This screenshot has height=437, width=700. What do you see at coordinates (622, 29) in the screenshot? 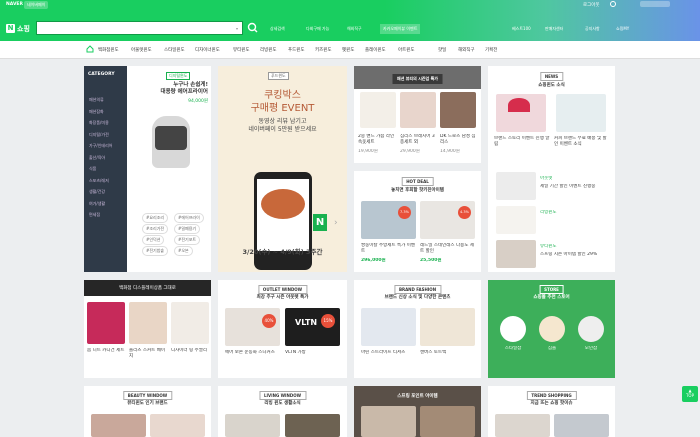
I see `shopping-my-link: 쇼핑MY` at bounding box center [622, 29].